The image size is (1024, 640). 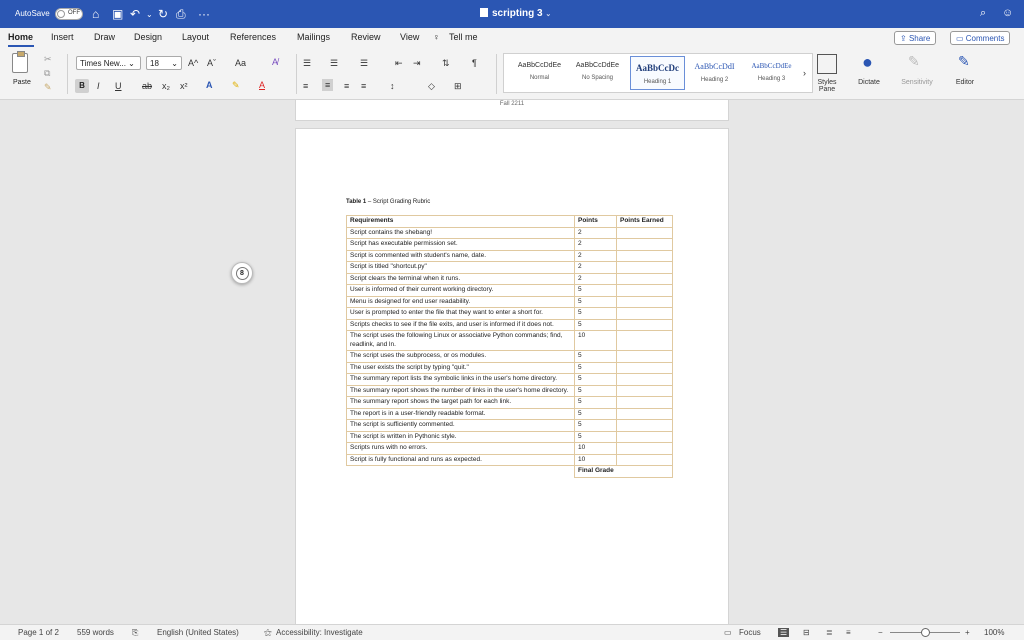 What do you see at coordinates (964, 61) in the screenshot?
I see `editor-icon: ✎` at bounding box center [964, 61].